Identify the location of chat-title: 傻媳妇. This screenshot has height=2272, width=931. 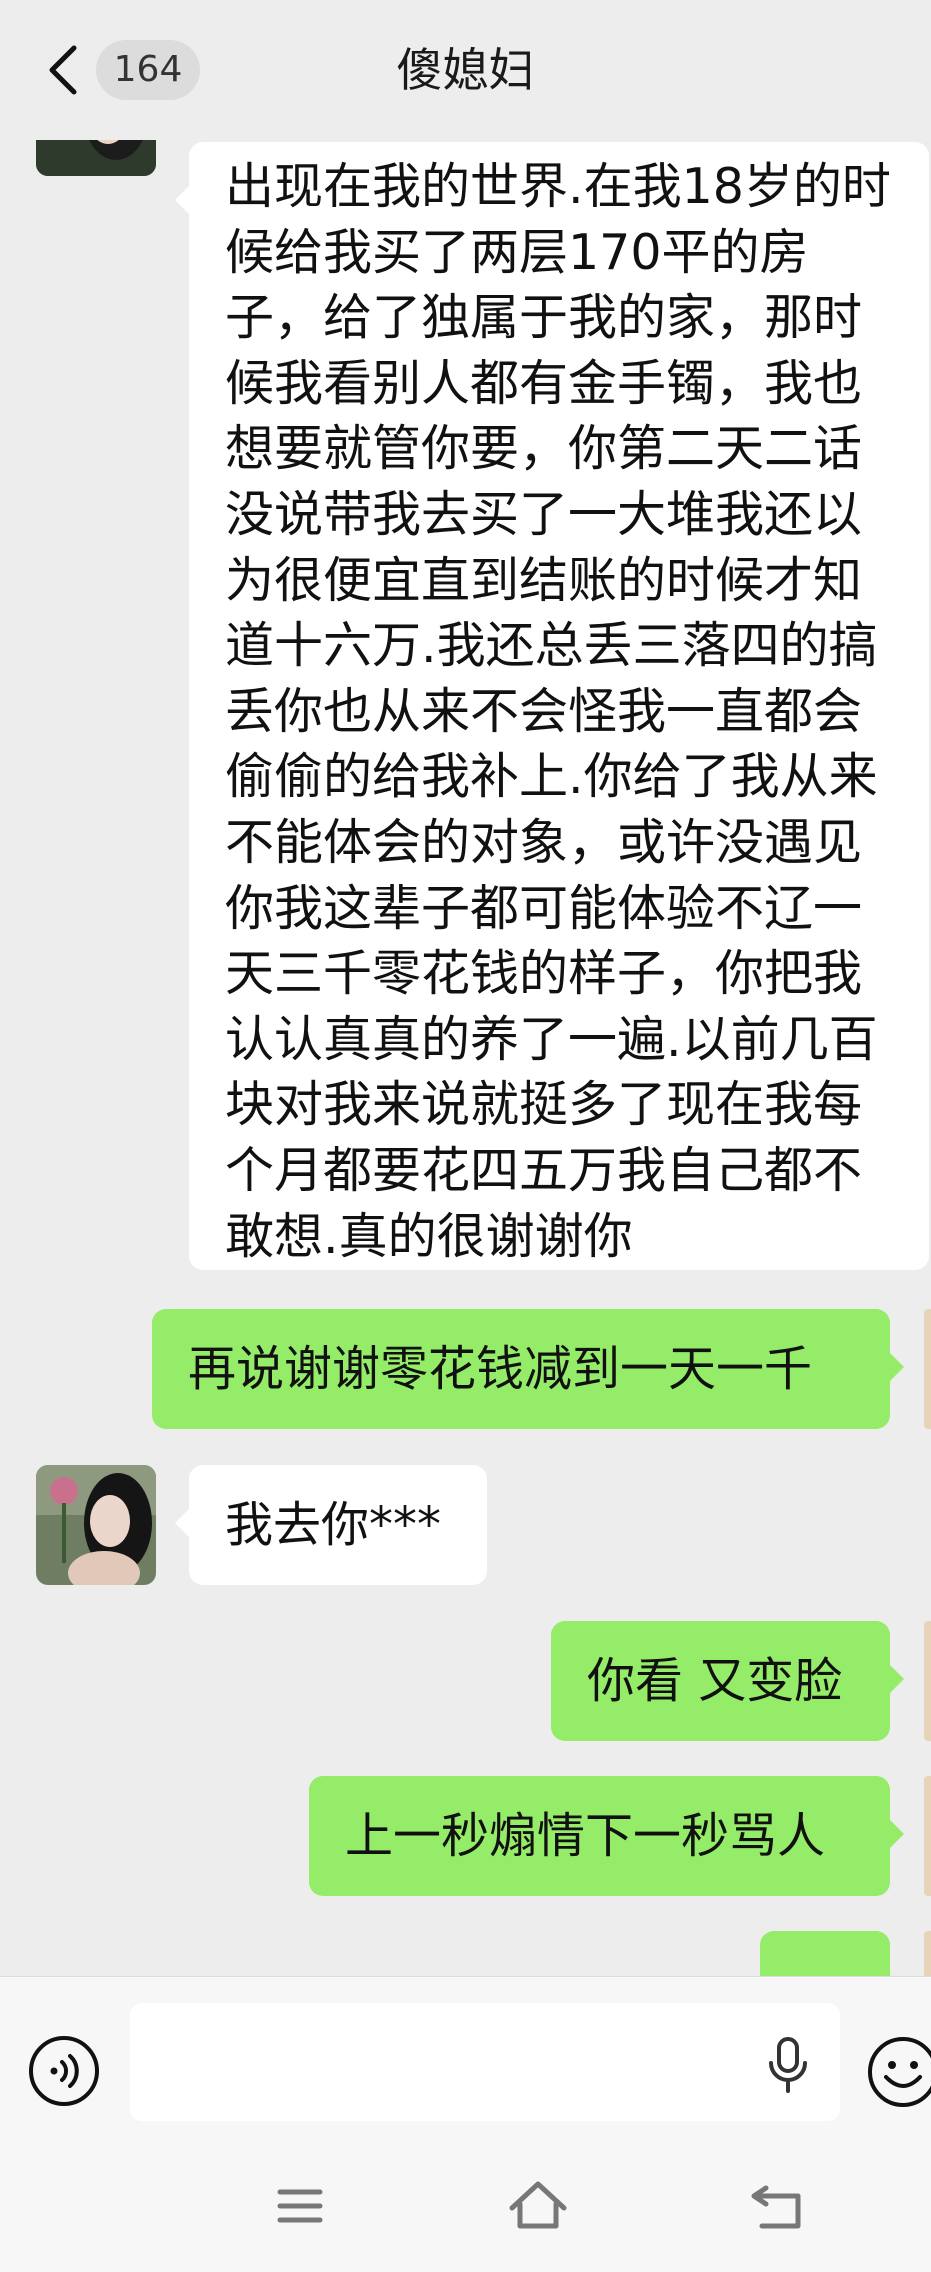
(465, 70).